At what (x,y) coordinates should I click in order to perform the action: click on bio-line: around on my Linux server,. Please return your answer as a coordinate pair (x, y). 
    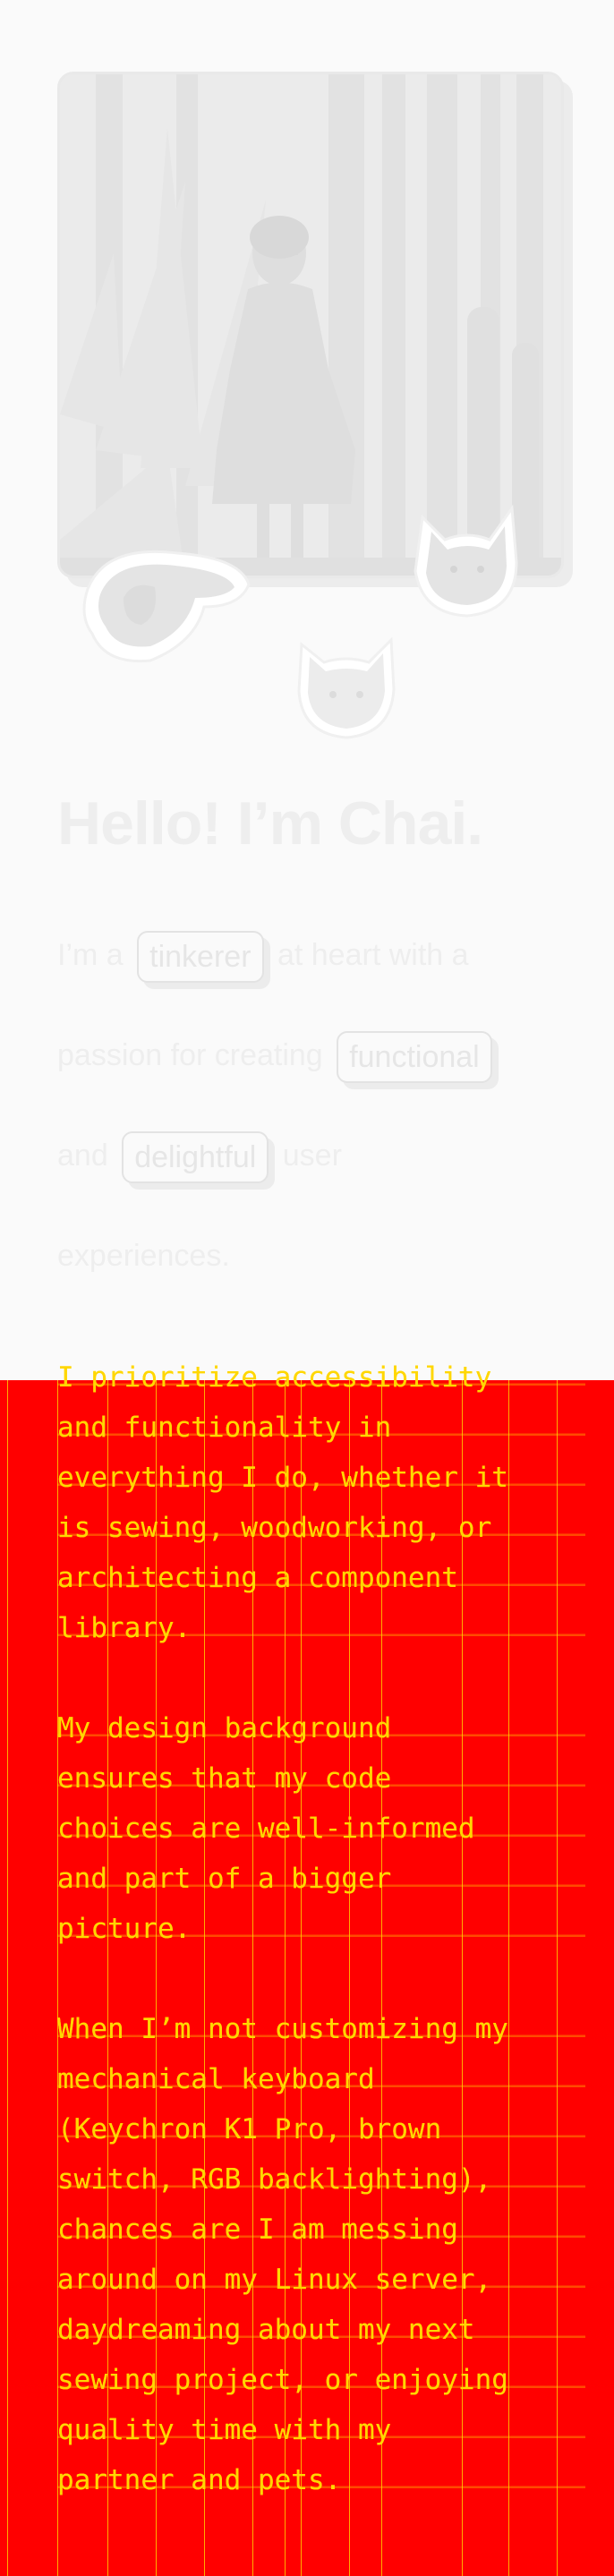
    Looking at the image, I should click on (321, 2280).